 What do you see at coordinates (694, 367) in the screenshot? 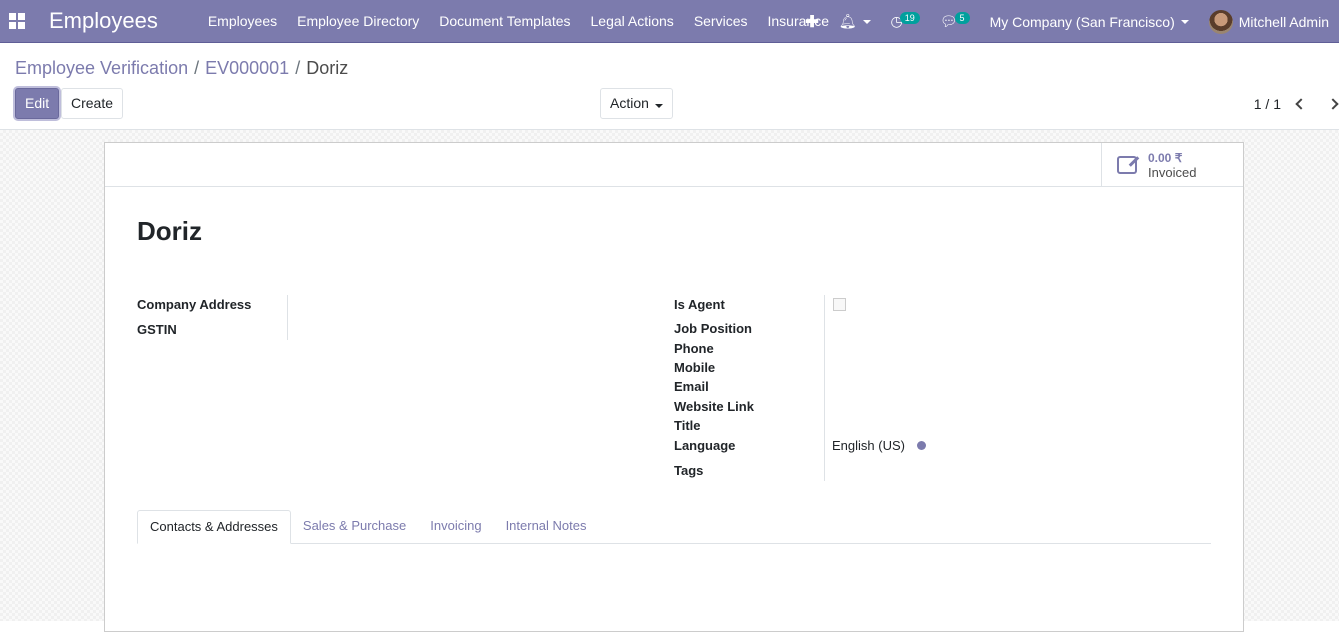
I see `mobile-label: Mobile` at bounding box center [694, 367].